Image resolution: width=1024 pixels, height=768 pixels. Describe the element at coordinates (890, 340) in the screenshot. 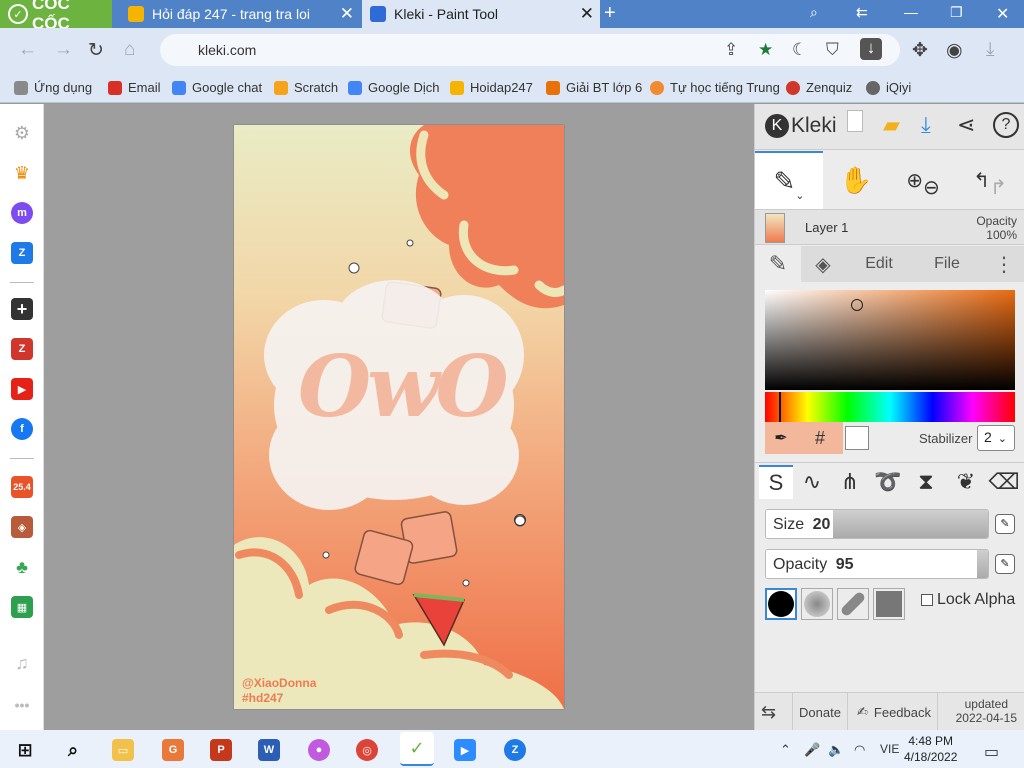

I see `color-picker-sv` at that location.